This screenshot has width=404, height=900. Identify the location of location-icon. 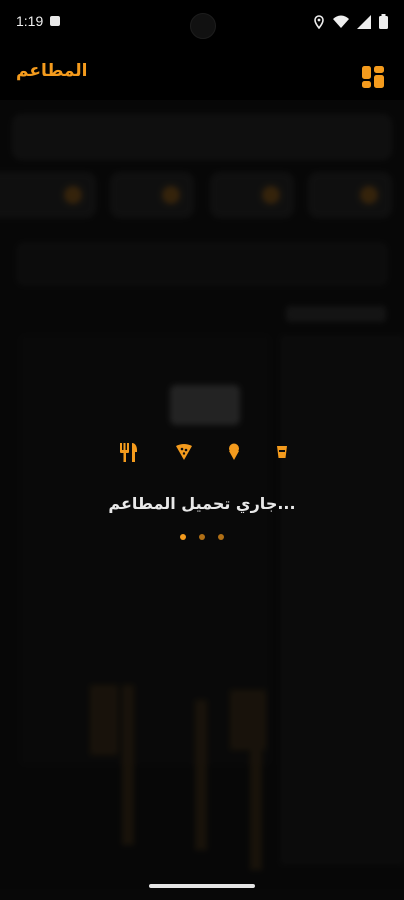
(319, 23).